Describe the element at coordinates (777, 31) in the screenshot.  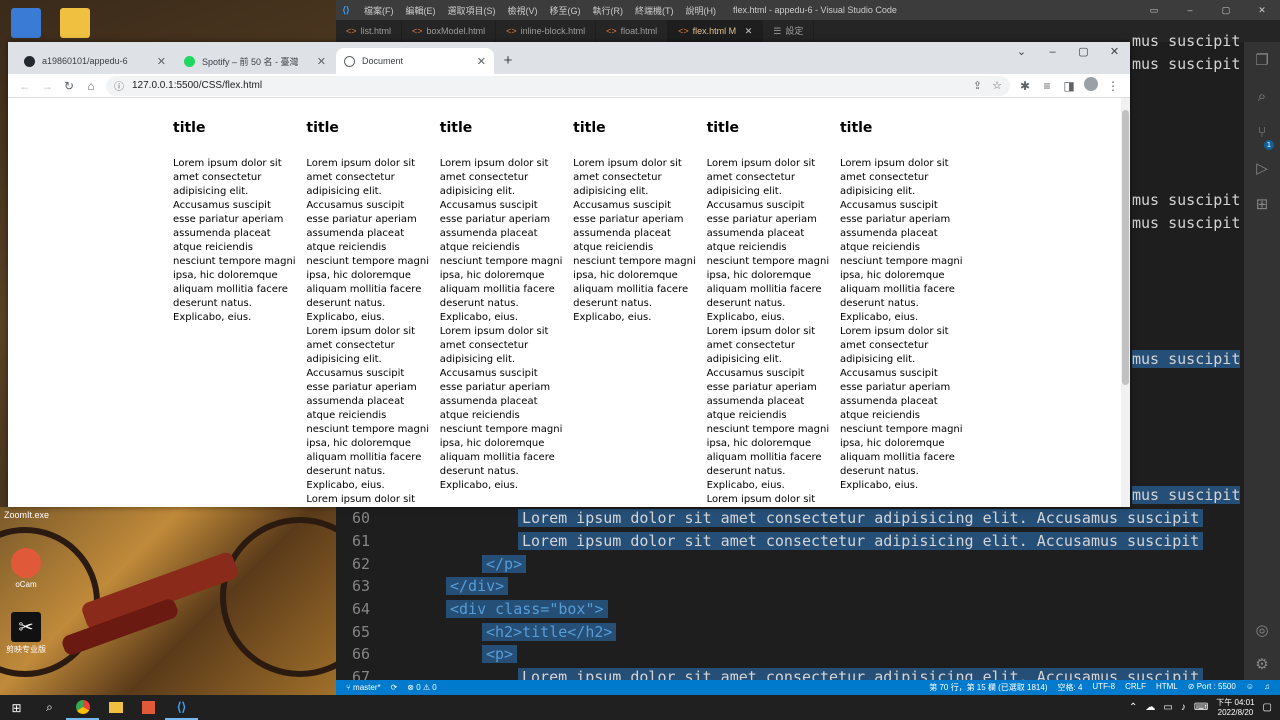
I see `settings-icon: ☰` at that location.